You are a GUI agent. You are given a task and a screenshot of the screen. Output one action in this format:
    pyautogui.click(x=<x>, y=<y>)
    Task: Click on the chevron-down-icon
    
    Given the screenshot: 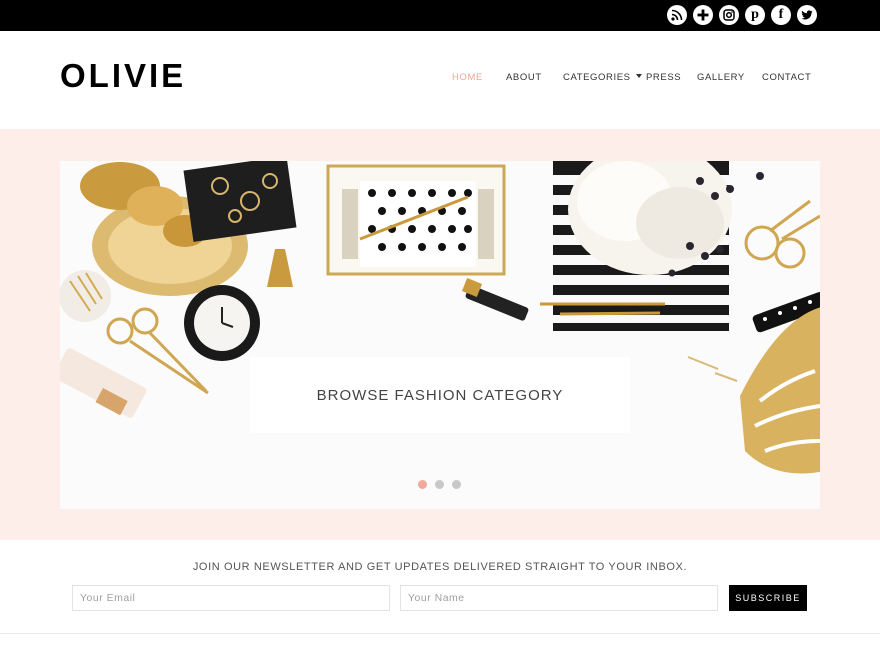 What is the action you would take?
    pyautogui.click(x=638, y=76)
    